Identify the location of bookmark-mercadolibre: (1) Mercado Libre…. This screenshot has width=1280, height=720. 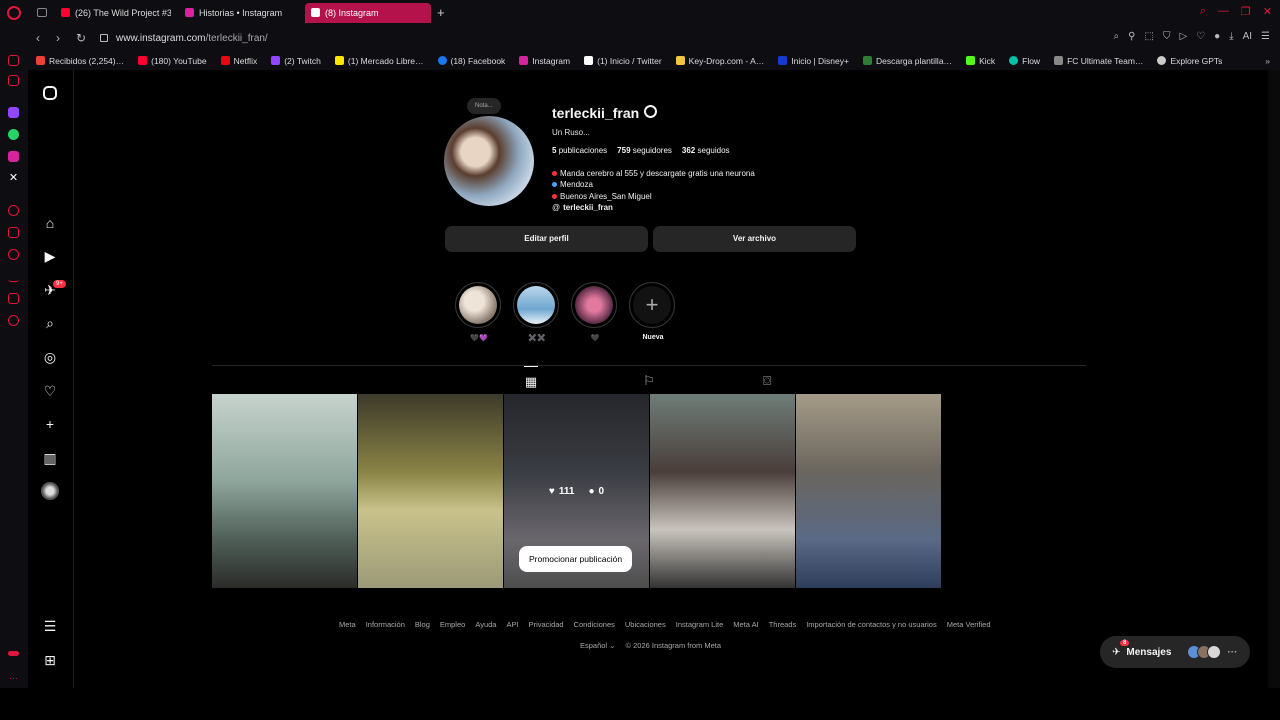
(379, 61).